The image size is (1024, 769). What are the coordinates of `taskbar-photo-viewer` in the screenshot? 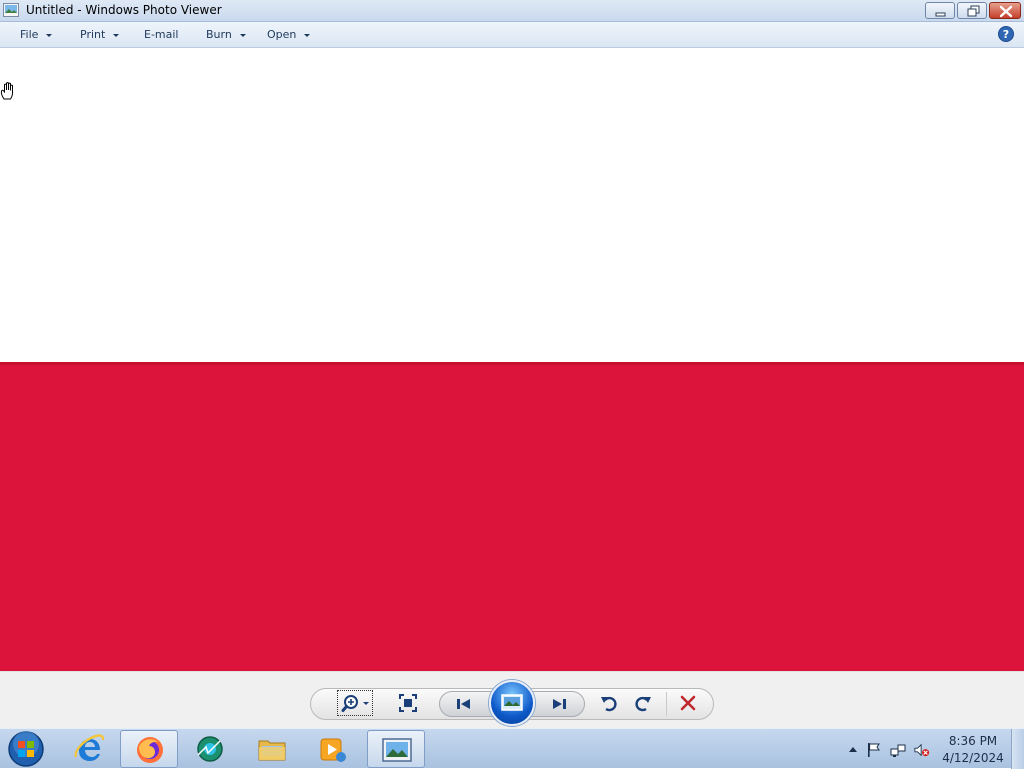 It's located at (396, 749).